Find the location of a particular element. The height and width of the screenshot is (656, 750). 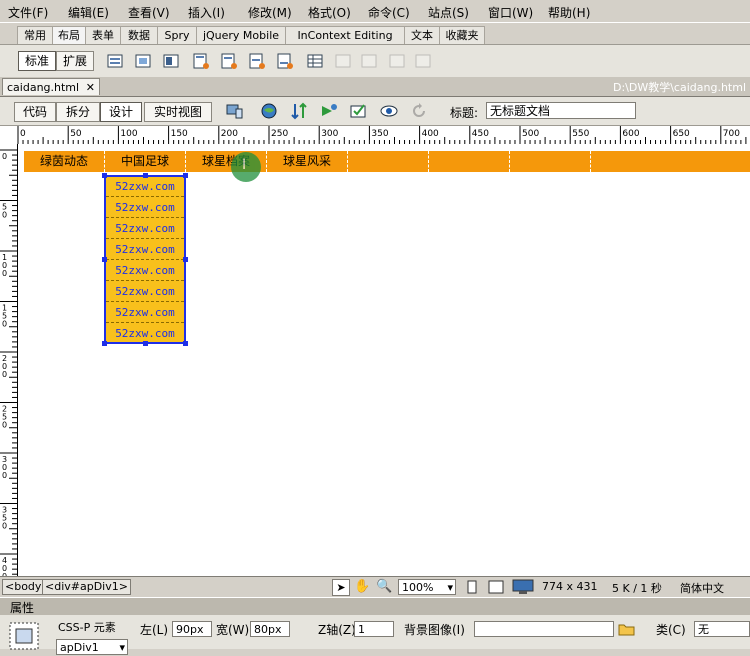

tab-spry: Spry is located at coordinates (177, 35).